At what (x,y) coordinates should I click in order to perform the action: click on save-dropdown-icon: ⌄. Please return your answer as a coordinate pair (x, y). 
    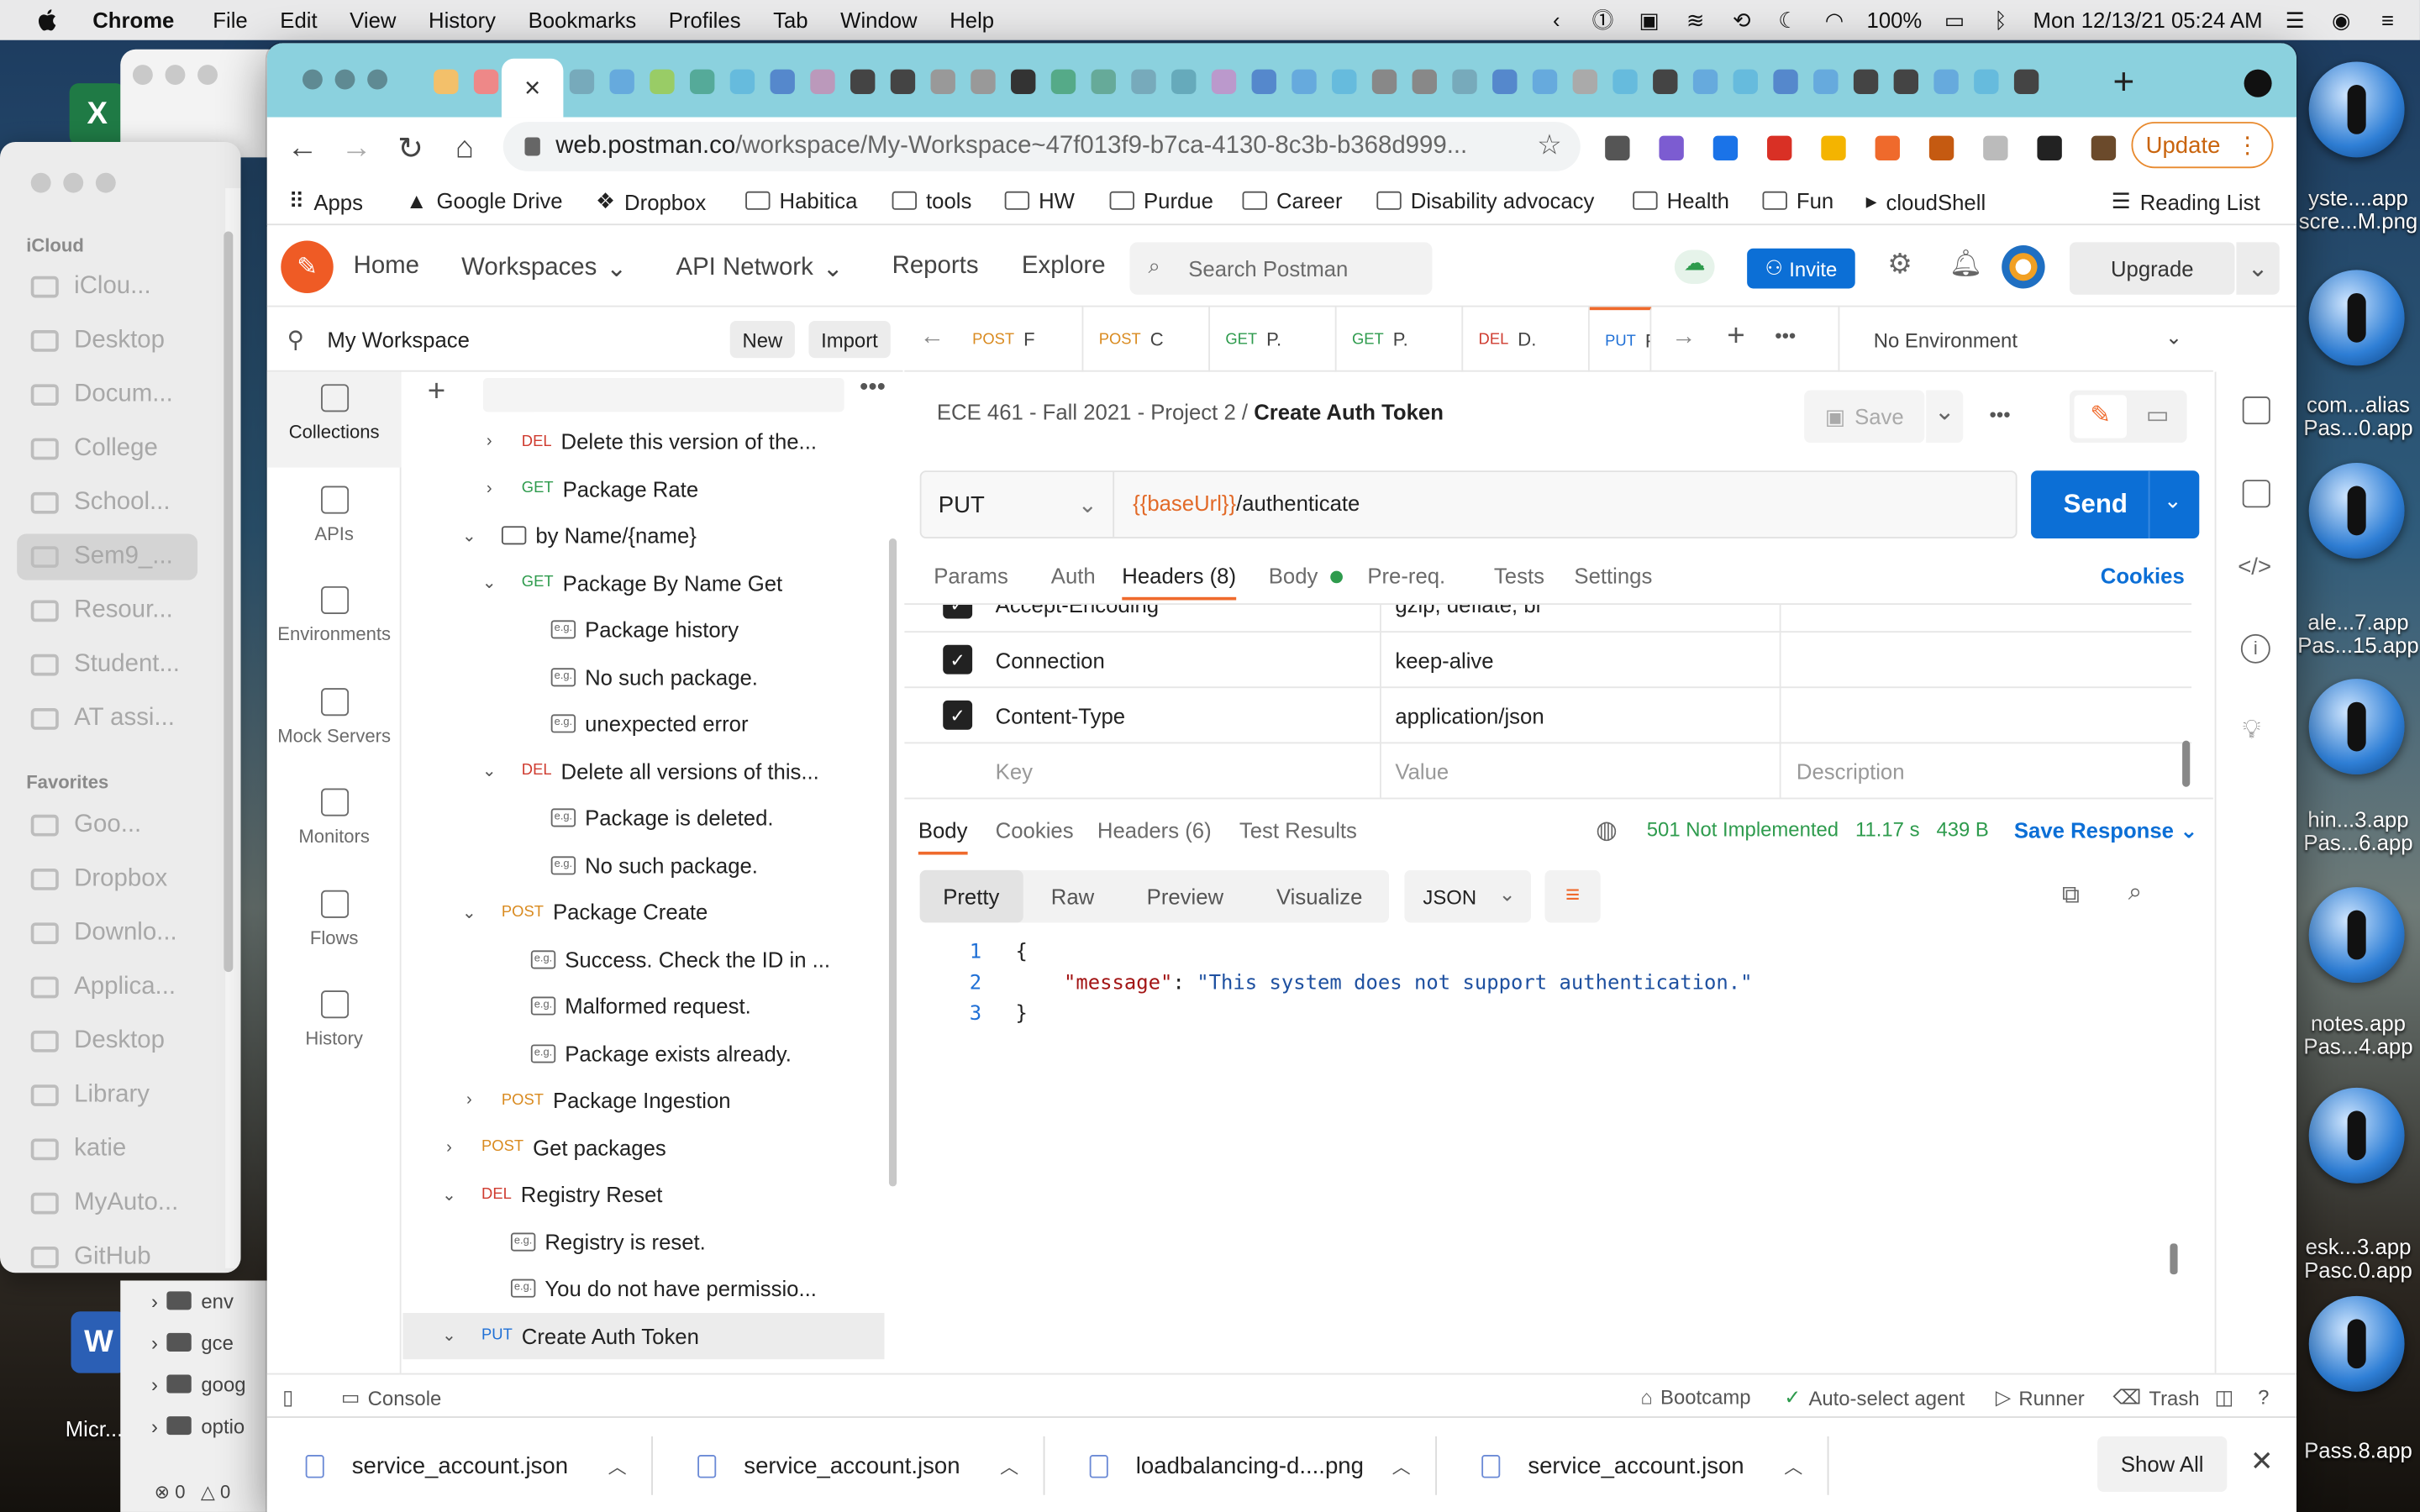
    Looking at the image, I should click on (1945, 417).